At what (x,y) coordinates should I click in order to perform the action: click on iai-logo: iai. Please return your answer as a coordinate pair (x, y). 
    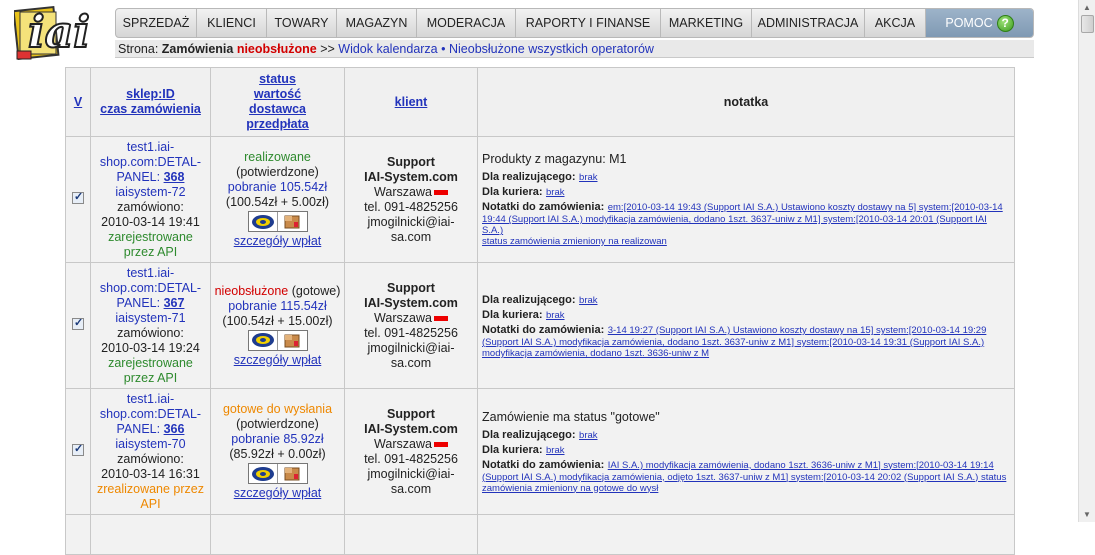
    Looking at the image, I should click on (60, 32).